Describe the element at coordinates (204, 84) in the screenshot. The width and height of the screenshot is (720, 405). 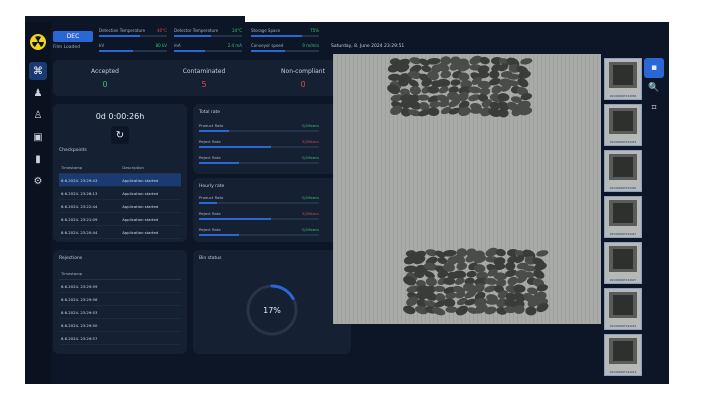
I see `stat-value: 5` at that location.